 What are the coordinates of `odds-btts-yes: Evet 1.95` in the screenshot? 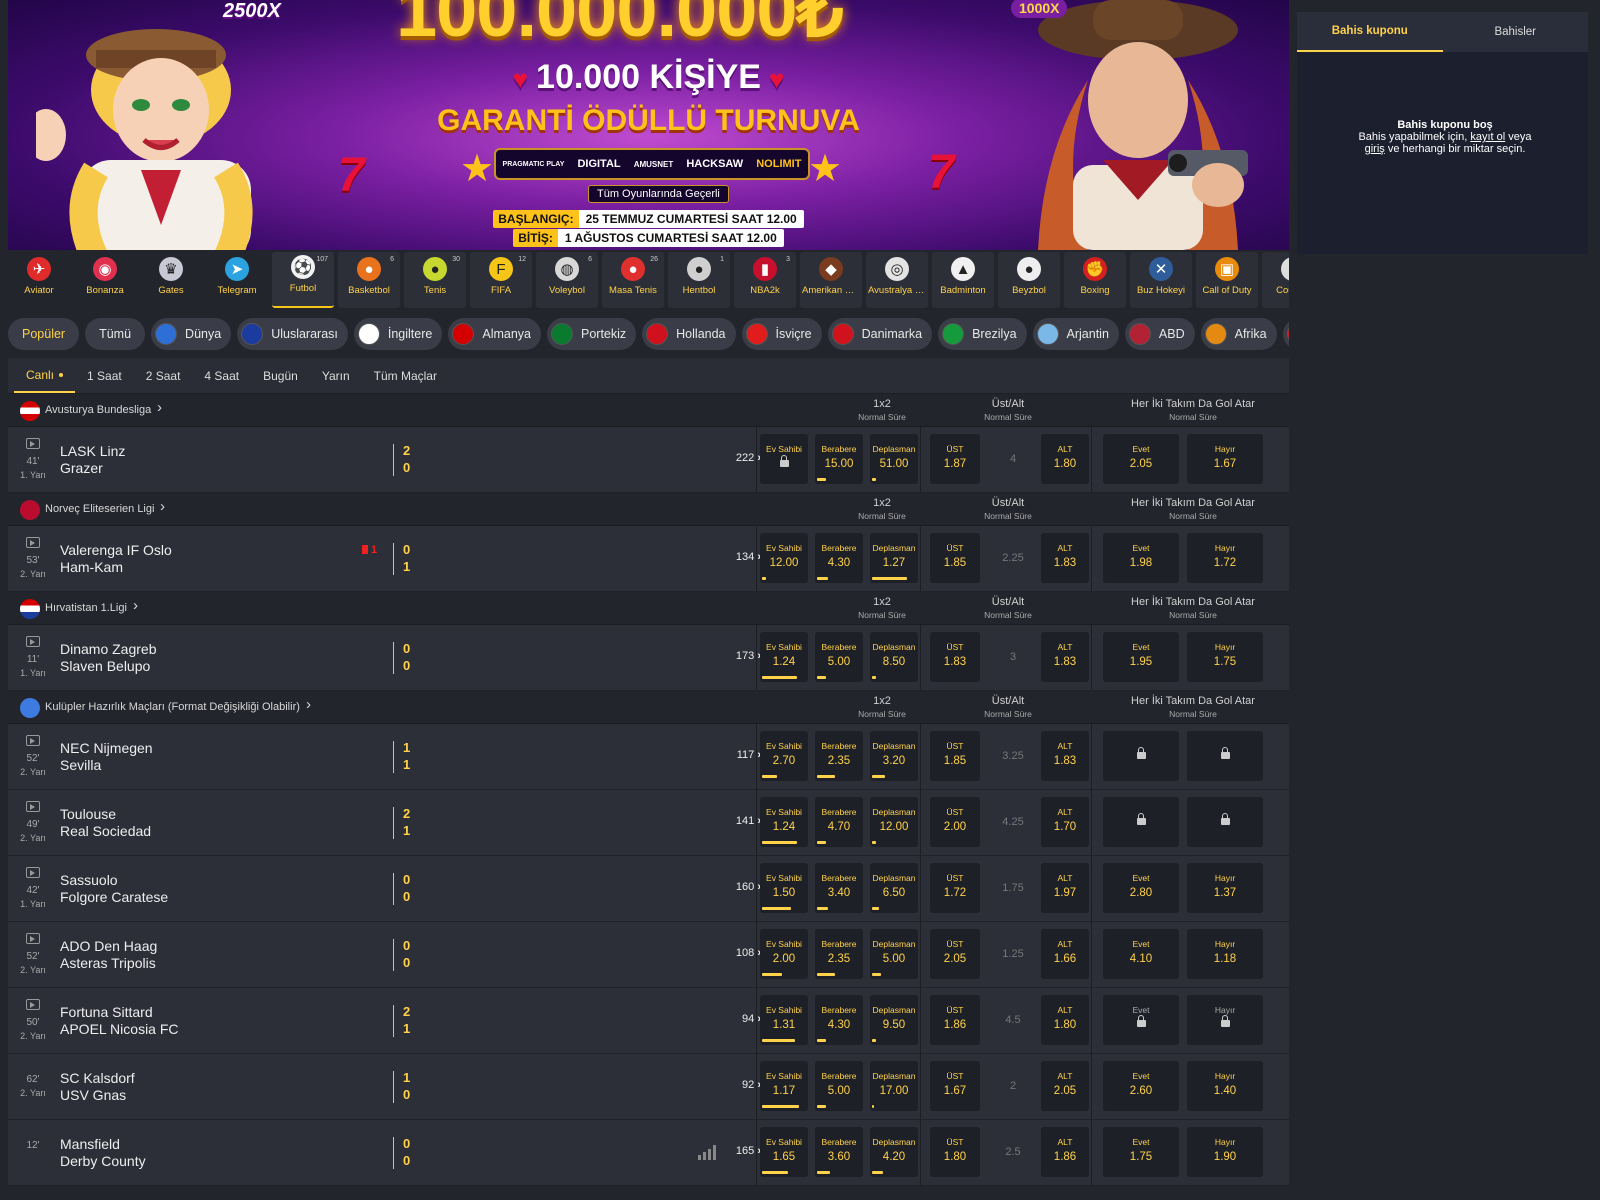 It's located at (1141, 657).